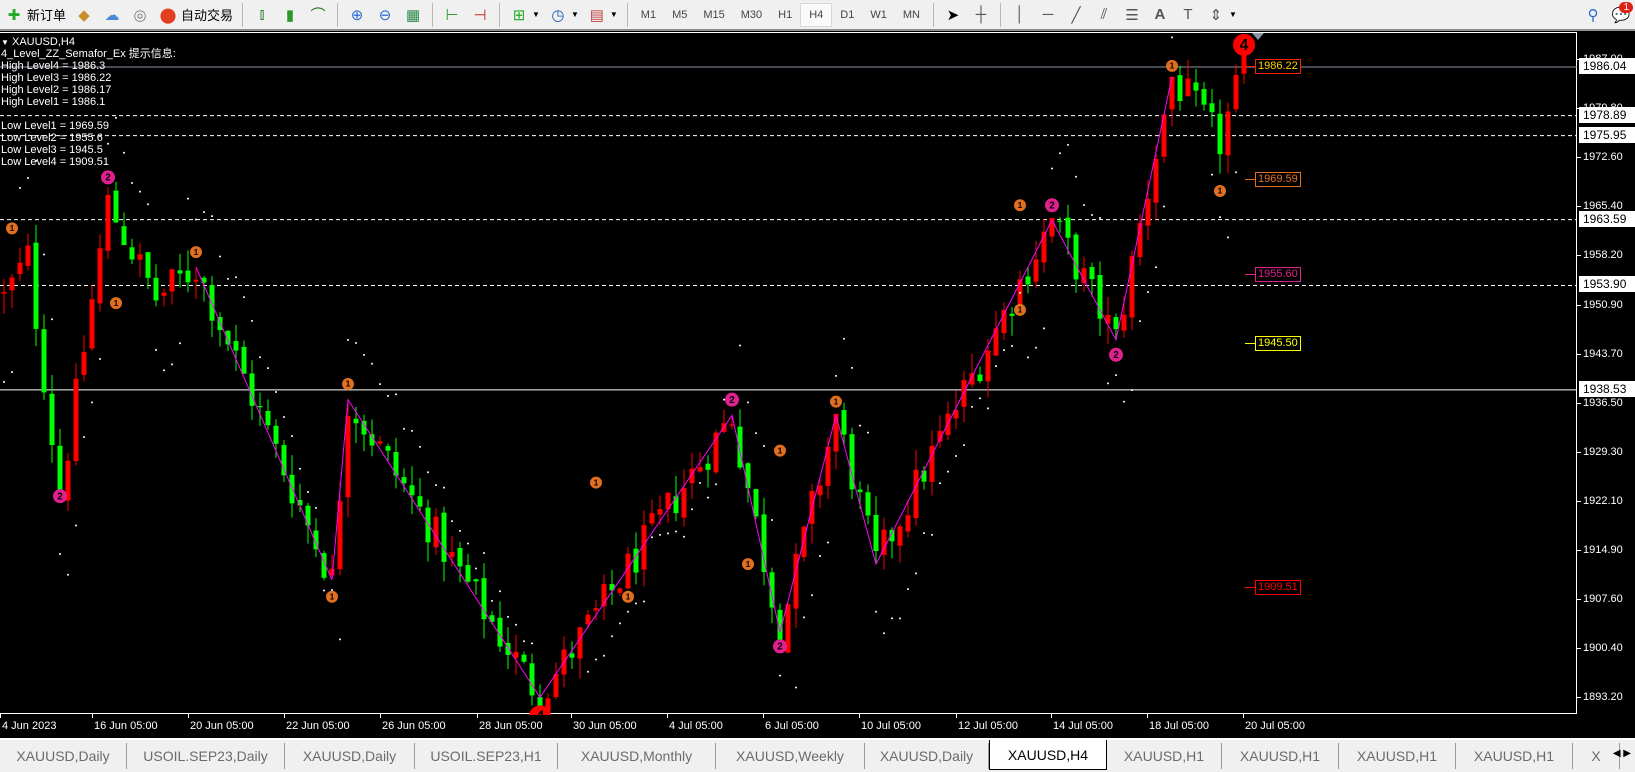  Describe the element at coordinates (88, 114) in the screenshot. I see `info-line` at that location.